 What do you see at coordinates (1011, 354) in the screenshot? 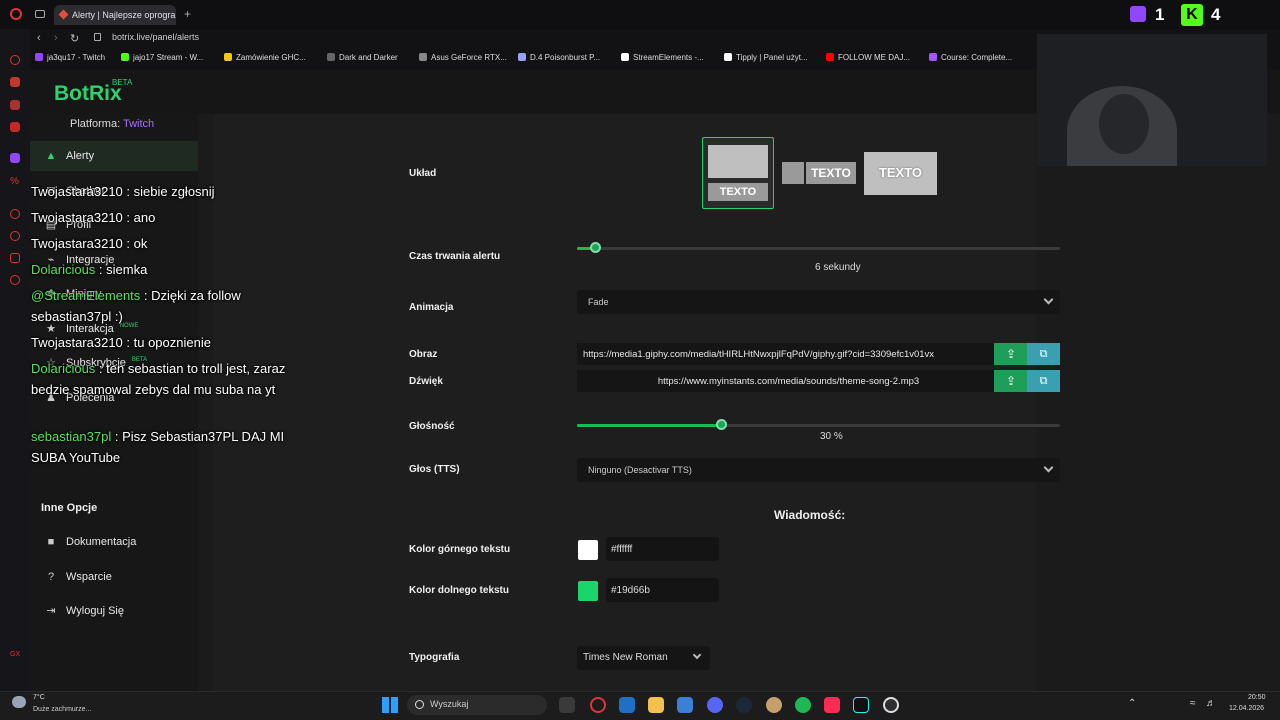
I see `image-upload-button: ⇪` at bounding box center [1011, 354].